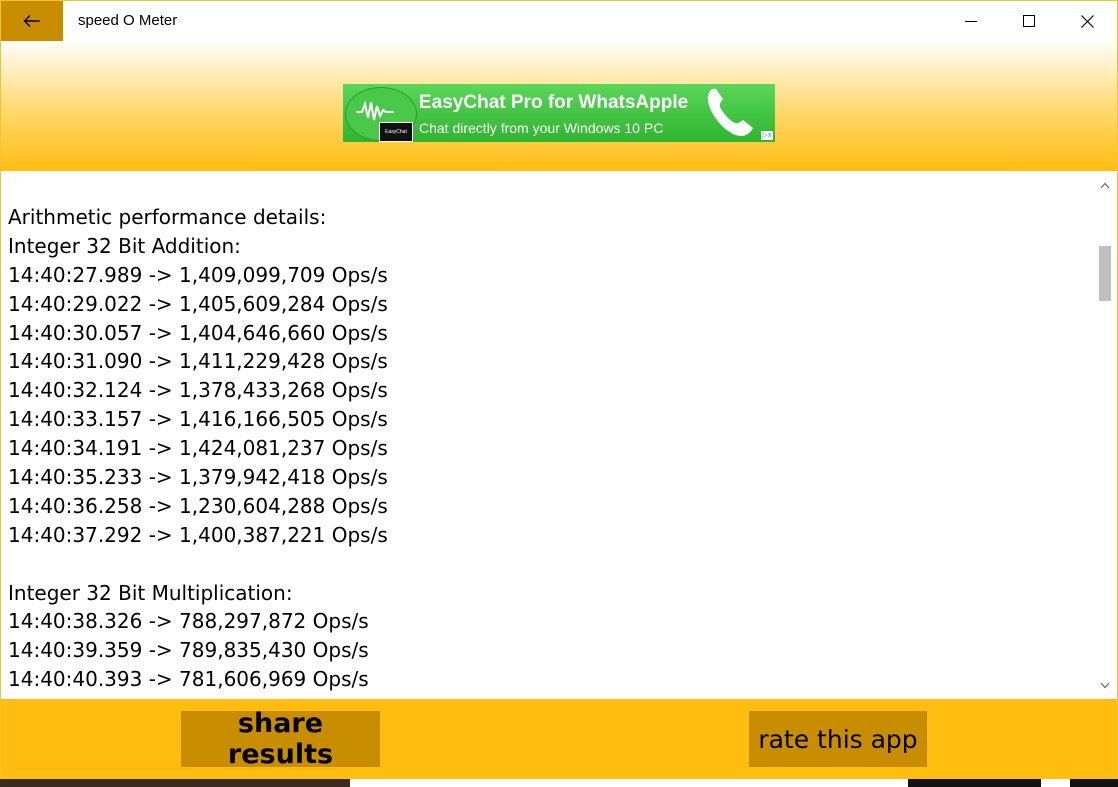 This screenshot has height=787, width=1118. Describe the element at coordinates (124, 245) in the screenshot. I see `log-line: Integer 32 Bit Addition:` at that location.